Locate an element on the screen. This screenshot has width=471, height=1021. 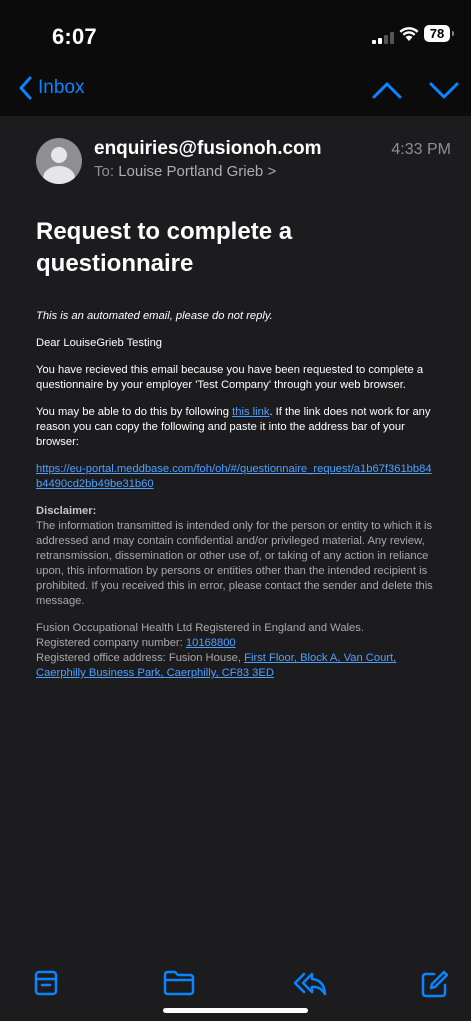
battery-icon: 78 is located at coordinates (439, 33).